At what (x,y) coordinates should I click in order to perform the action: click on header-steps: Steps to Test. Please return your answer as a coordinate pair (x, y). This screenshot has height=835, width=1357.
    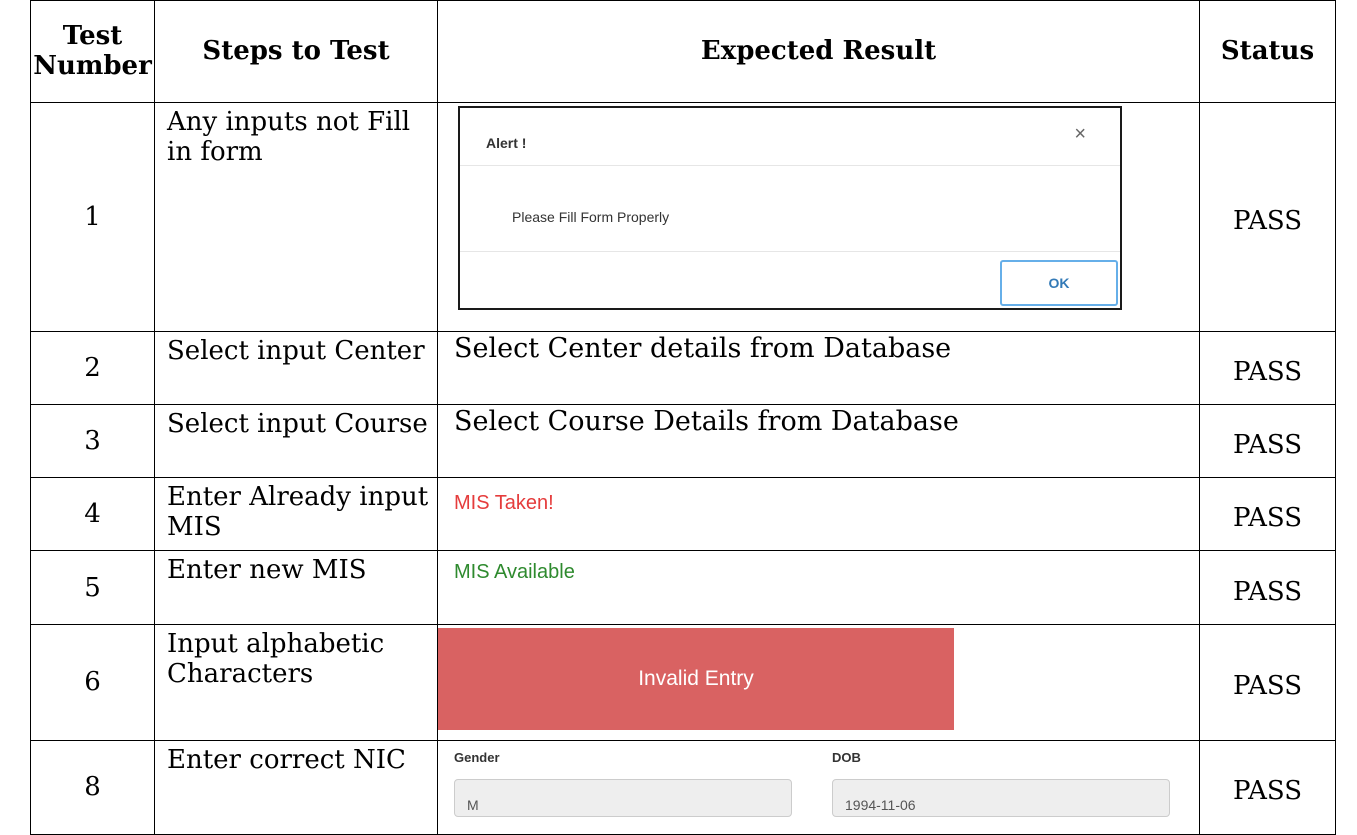
    Looking at the image, I should click on (296, 51).